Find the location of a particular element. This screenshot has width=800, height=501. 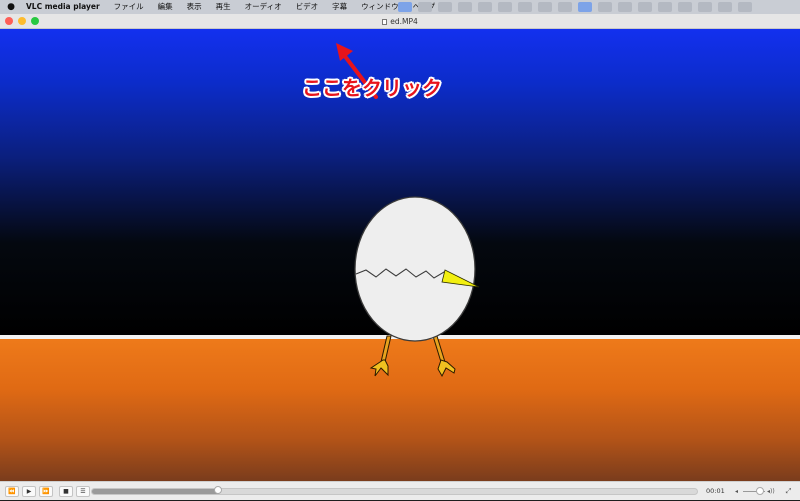

window-title-wrap: ed.MP4 is located at coordinates (400, 21).